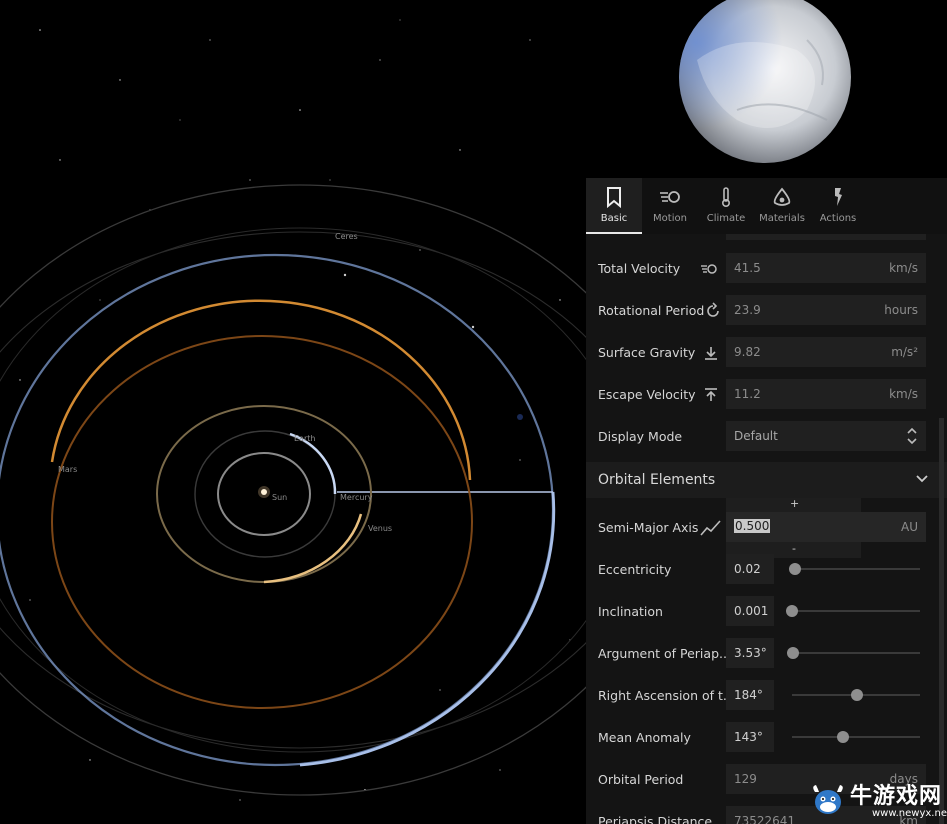 The image size is (947, 824). I want to click on eccentricity-input: 0.02, so click(750, 569).